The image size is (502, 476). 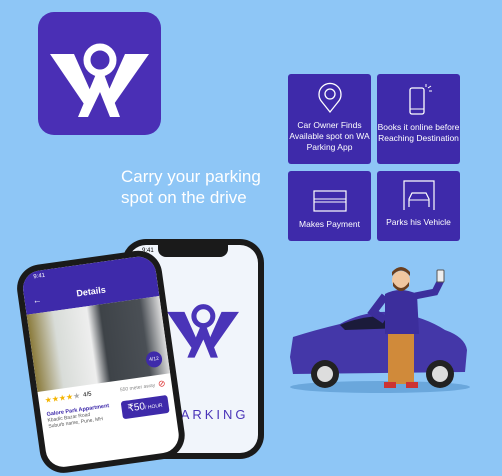 I want to click on wa-parking-logo, so click(x=99, y=73).